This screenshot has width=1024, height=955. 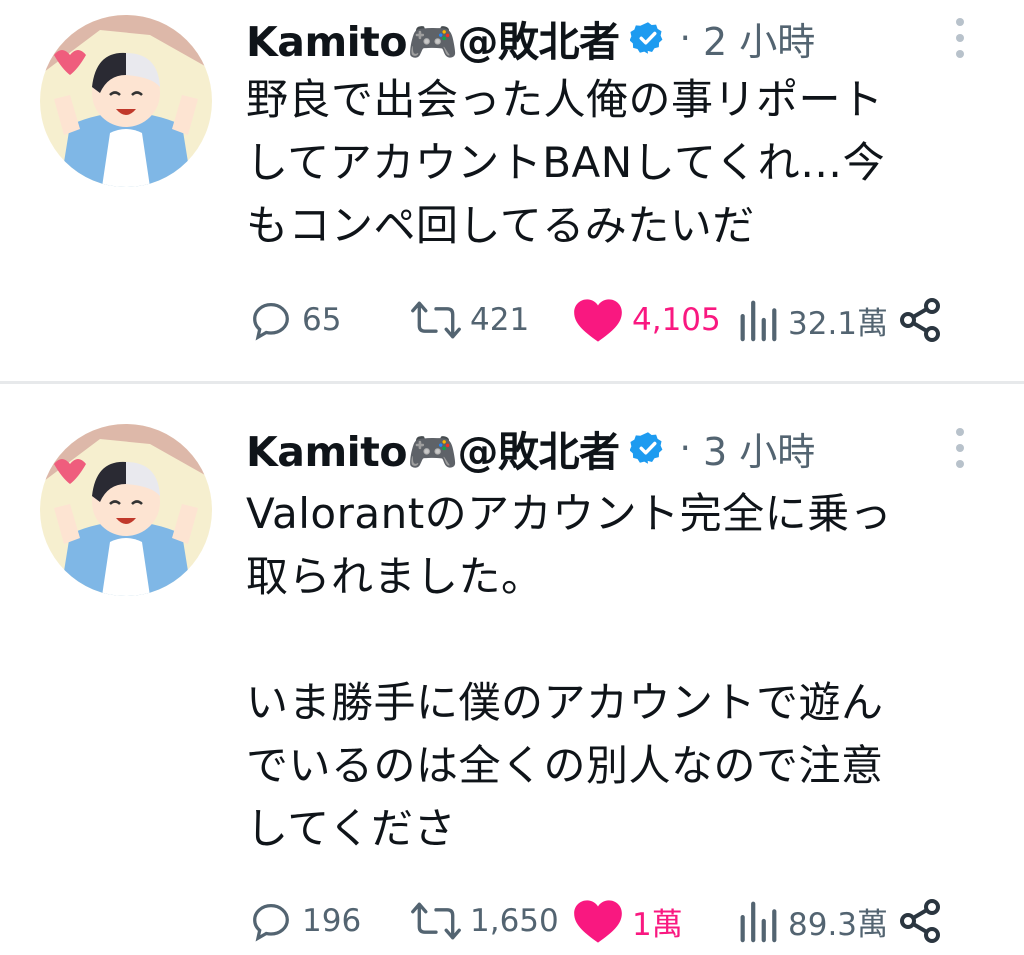 I want to click on action-bar: 65 421 4,105 32.1萬, so click(x=512, y=320).